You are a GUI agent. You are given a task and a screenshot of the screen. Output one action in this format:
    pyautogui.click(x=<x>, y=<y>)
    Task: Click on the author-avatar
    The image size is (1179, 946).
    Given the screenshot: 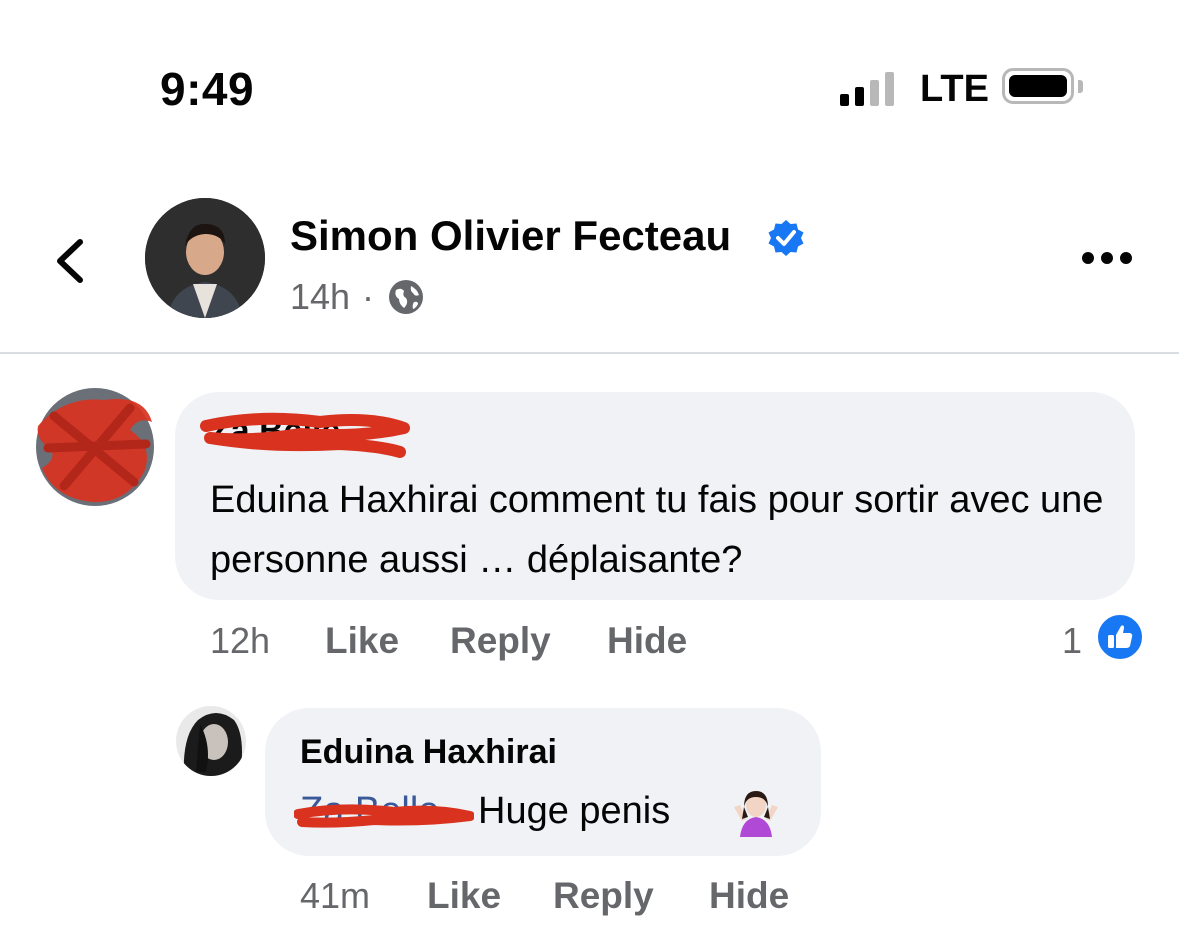 What is the action you would take?
    pyautogui.click(x=205, y=258)
    